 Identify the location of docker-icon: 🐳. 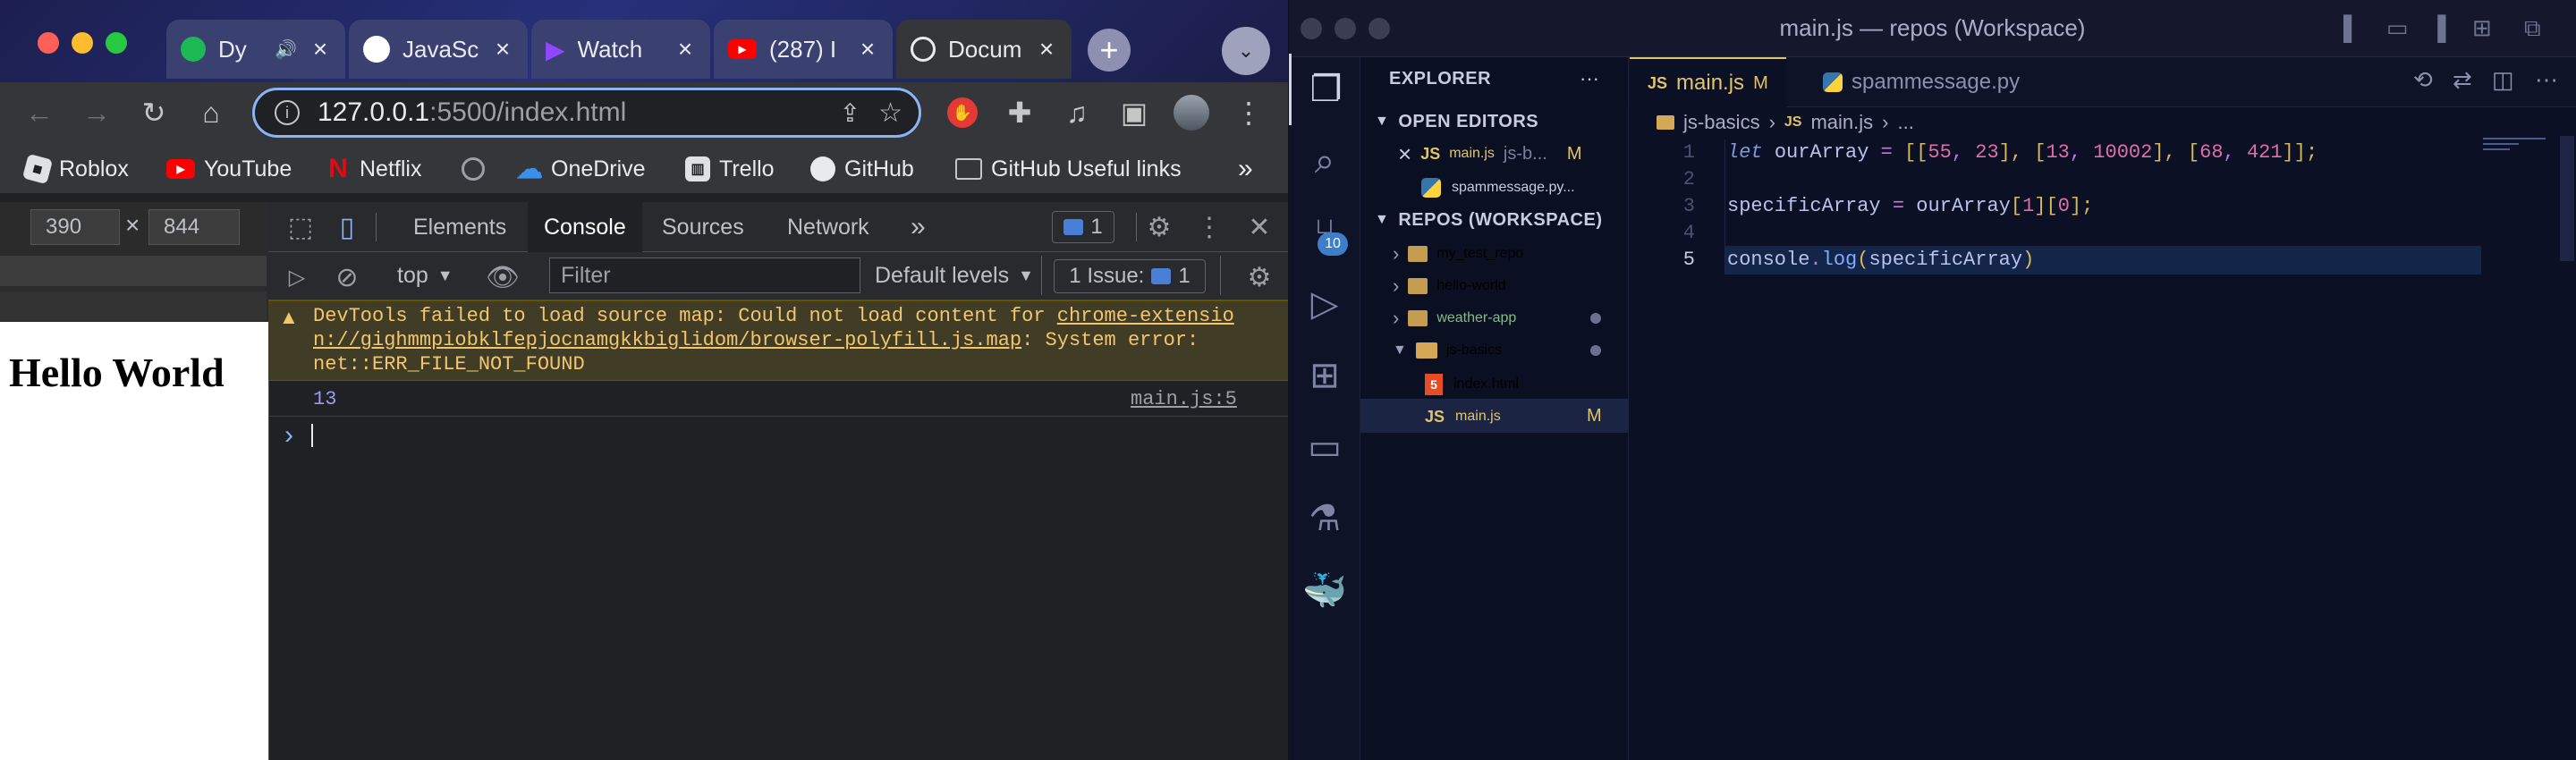
(1324, 590).